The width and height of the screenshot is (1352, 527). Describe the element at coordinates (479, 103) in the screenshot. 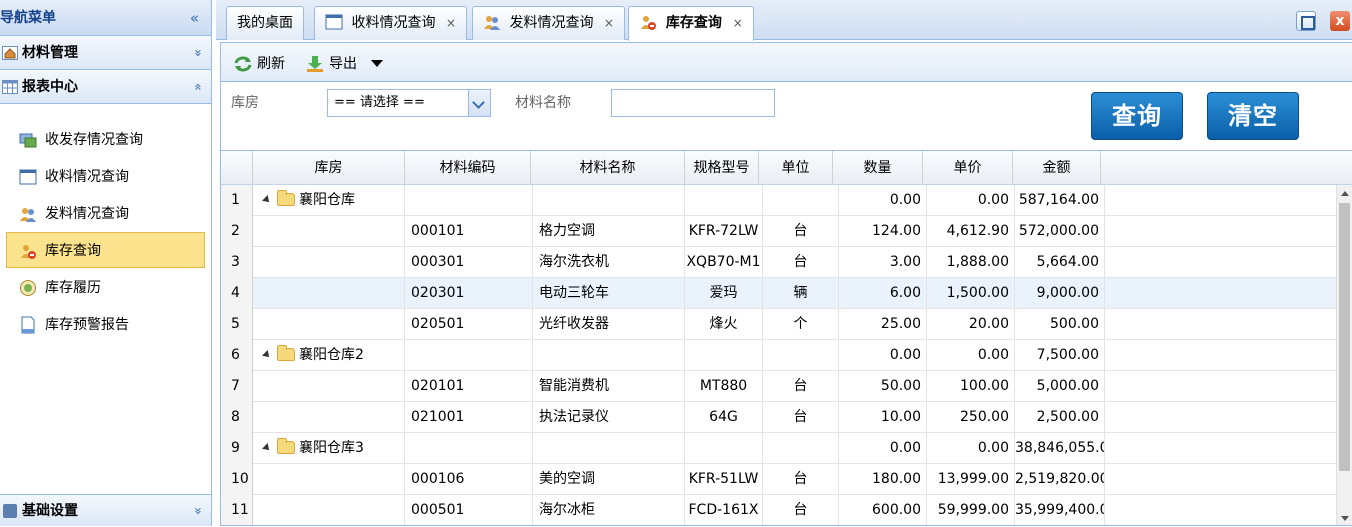

I see `chevron-down-icon` at that location.